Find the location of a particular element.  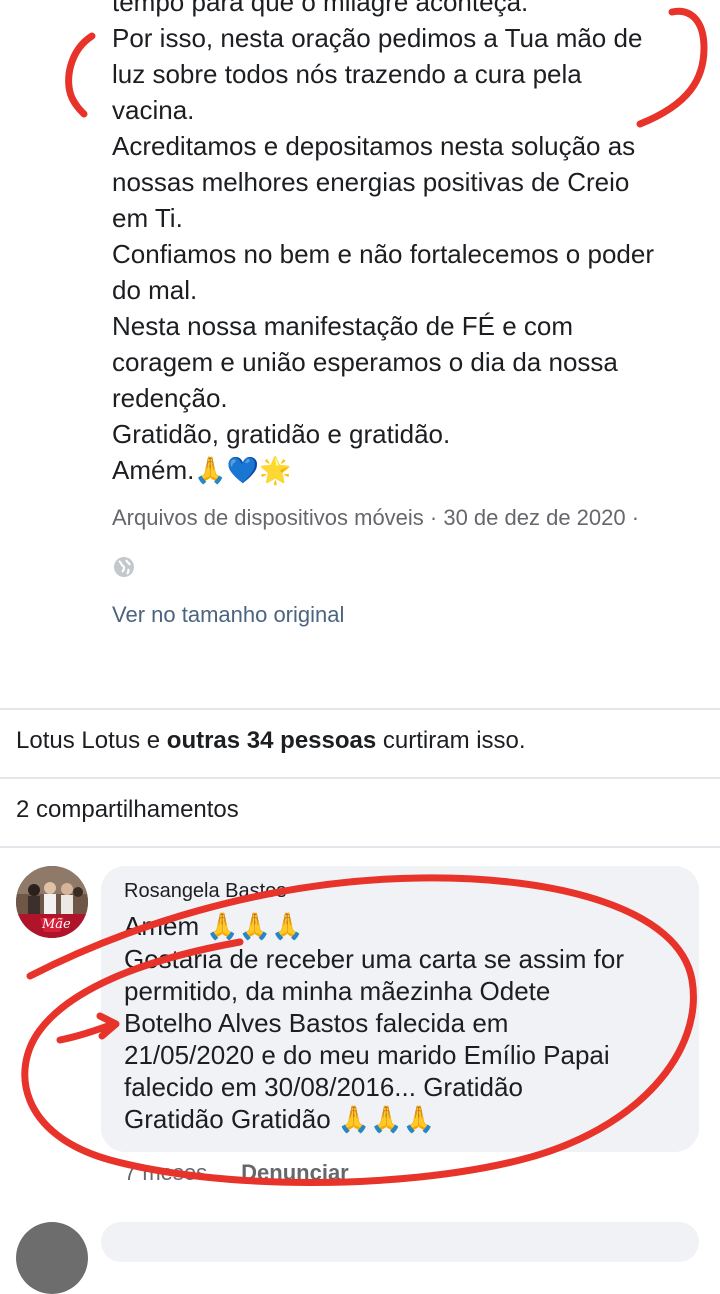

post-line: Nesta nossa manifestação de FÉ e com is located at coordinates (343, 326).